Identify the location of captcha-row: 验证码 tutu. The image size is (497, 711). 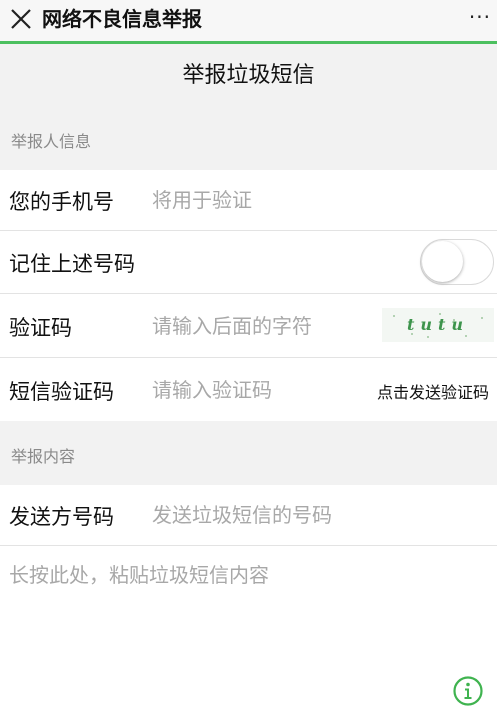
(248, 325).